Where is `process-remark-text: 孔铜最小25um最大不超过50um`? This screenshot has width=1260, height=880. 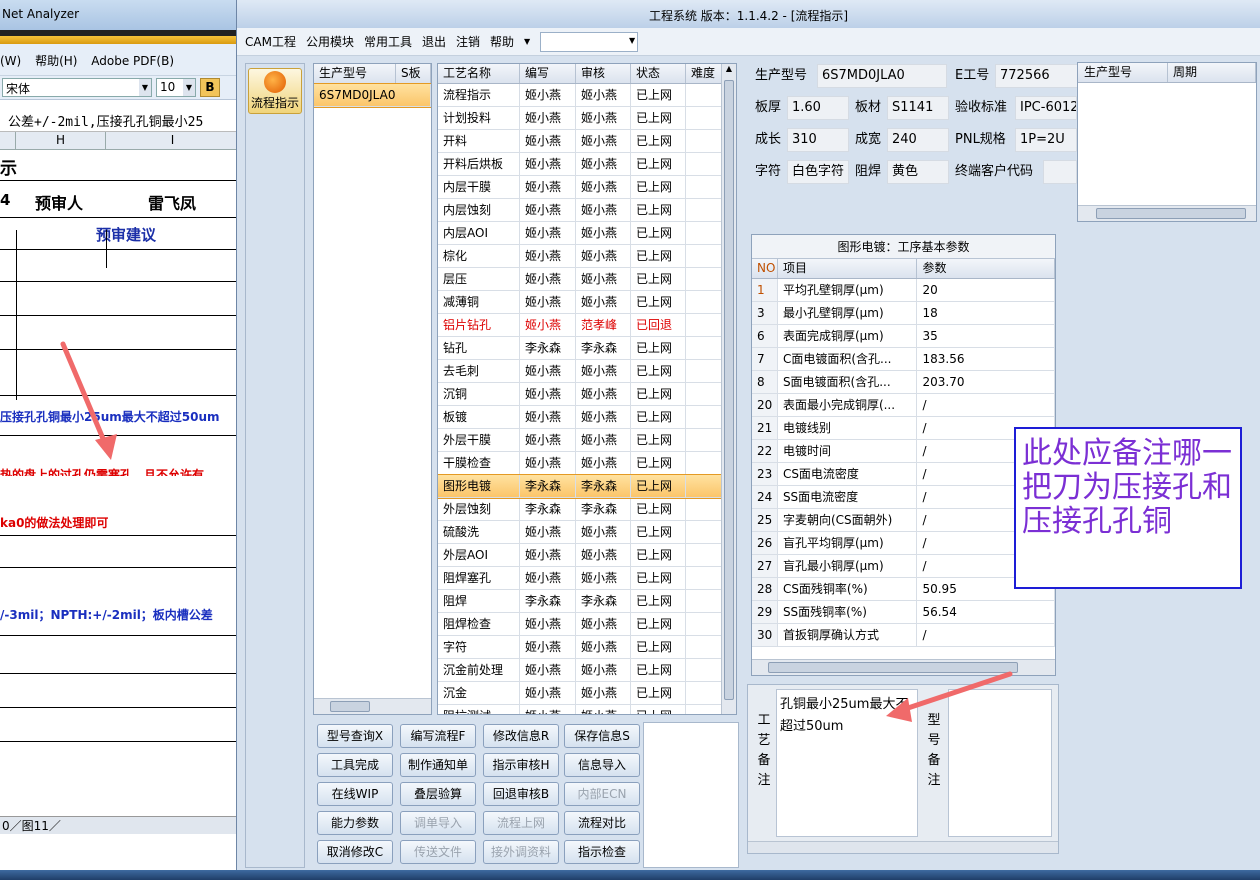 process-remark-text: 孔铜最小25um最大不超过50um is located at coordinates (847, 763).